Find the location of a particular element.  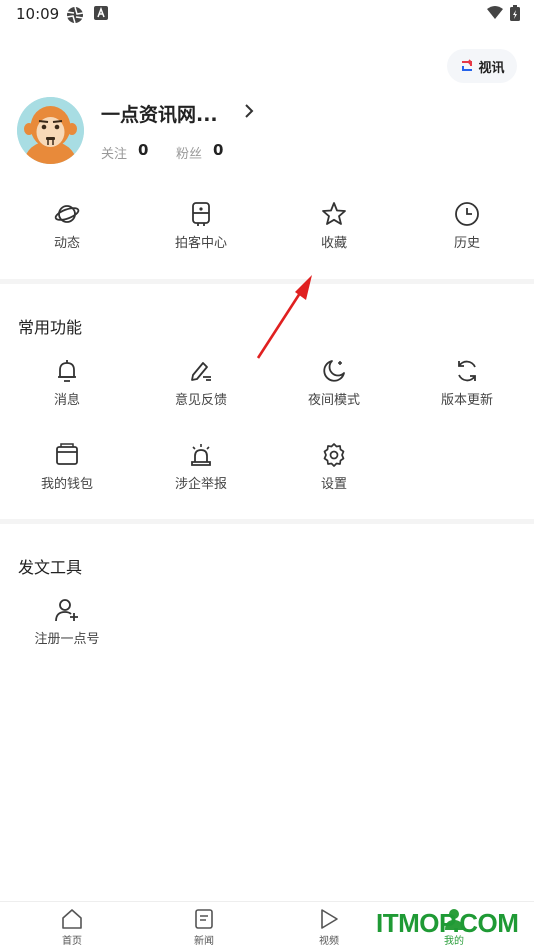

follow-label: 关注 is located at coordinates (114, 152).